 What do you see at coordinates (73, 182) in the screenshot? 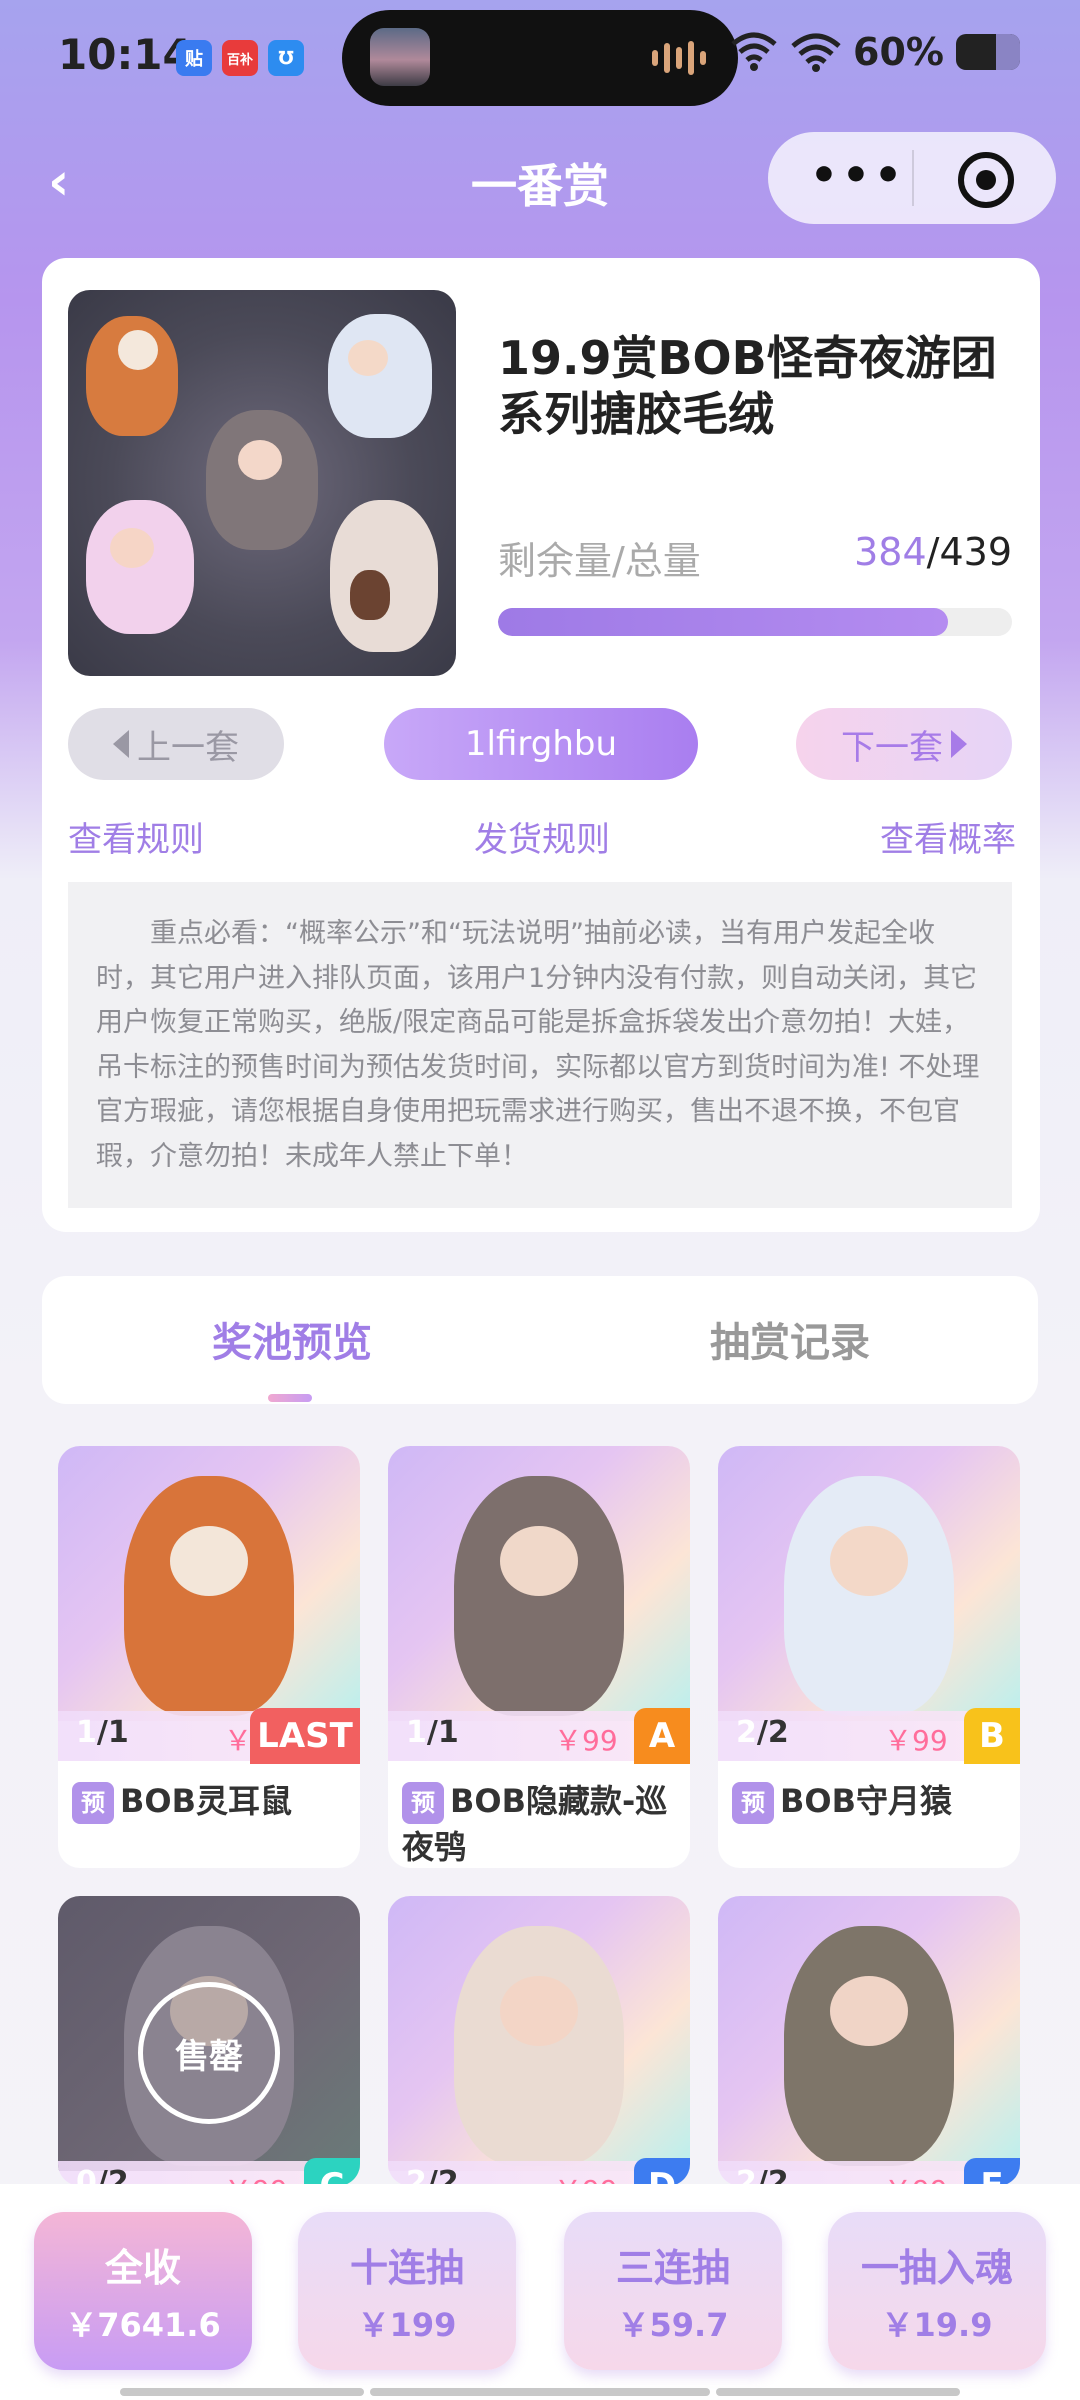
I see `back-icon: ‹` at bounding box center [73, 182].